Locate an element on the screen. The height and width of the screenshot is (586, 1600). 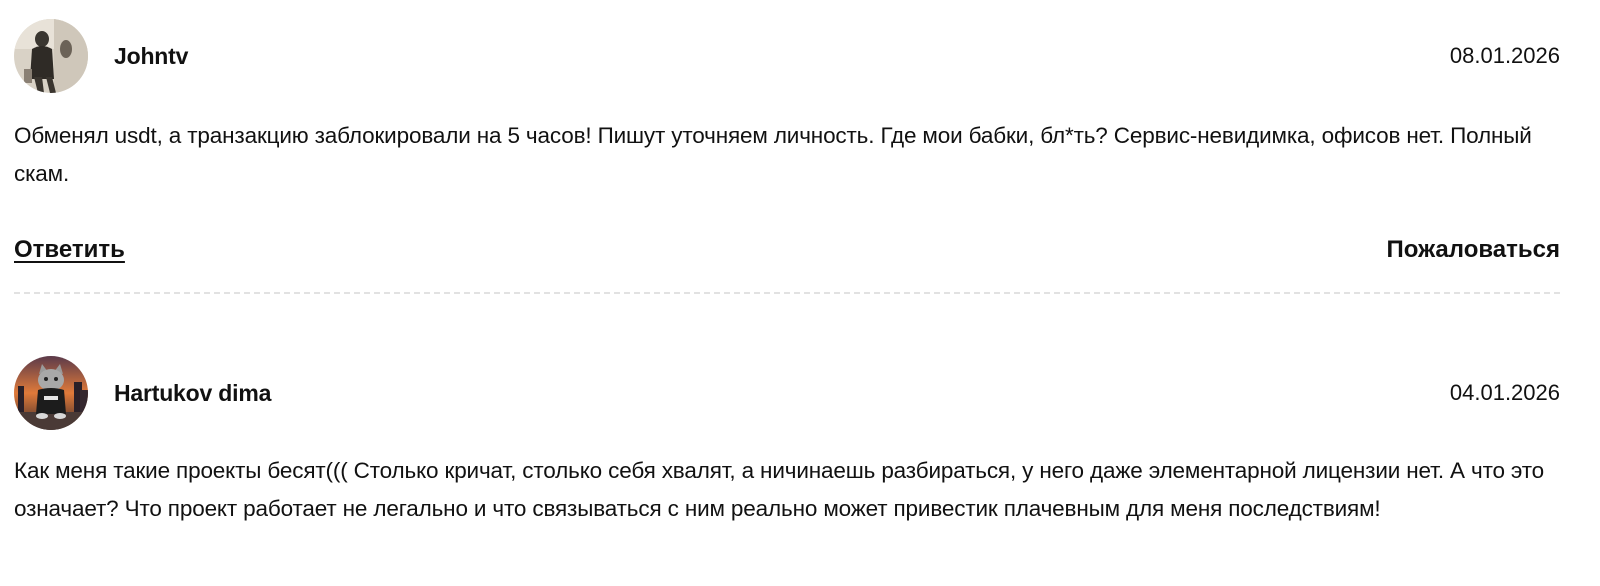
comment-actions: Ответить Пожаловаться is located at coordinates (787, 250).